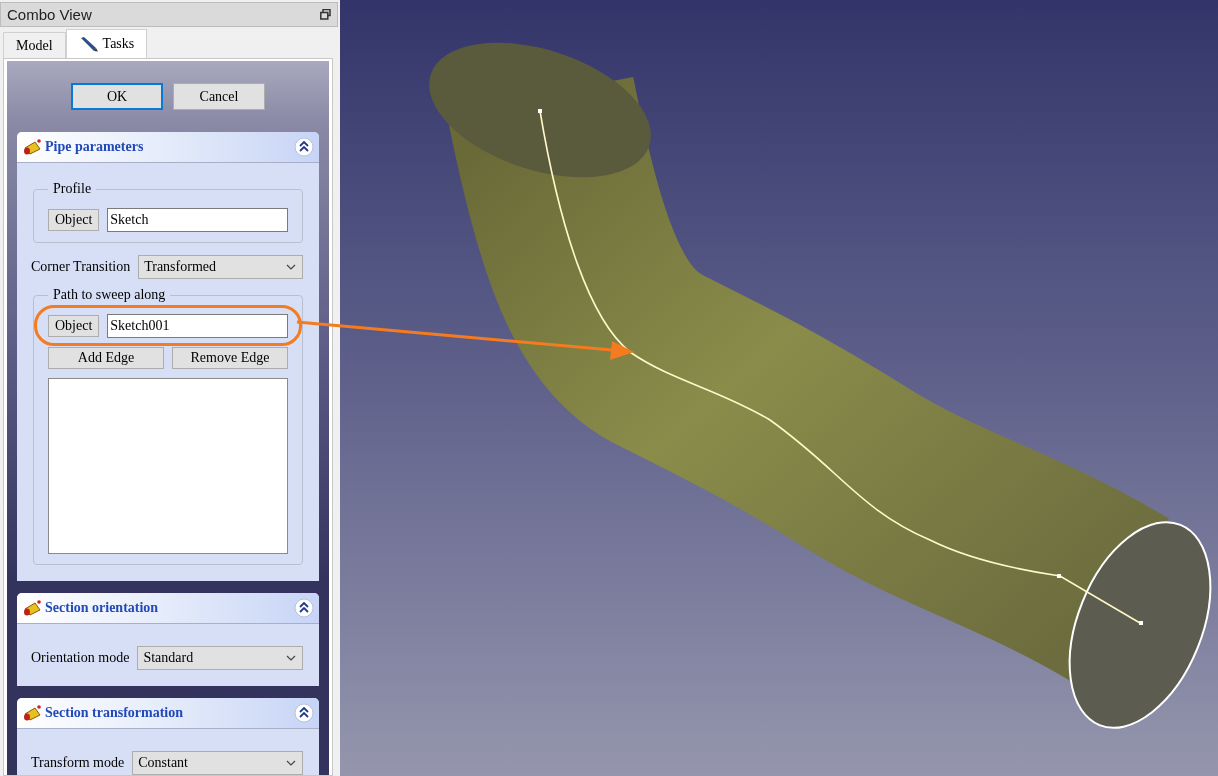 This screenshot has height=776, width=1218. Describe the element at coordinates (217, 763) in the screenshot. I see `dropdown: Constant` at that location.